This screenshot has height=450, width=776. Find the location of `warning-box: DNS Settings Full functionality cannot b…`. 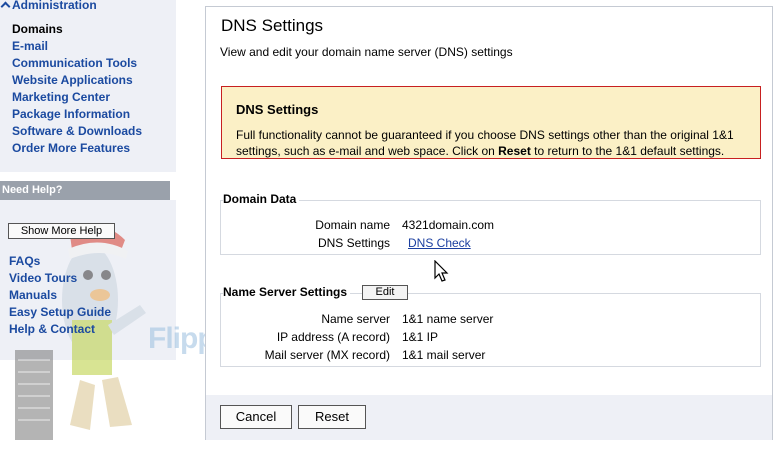

warning-box: DNS Settings Full functionality cannot b… is located at coordinates (491, 122).